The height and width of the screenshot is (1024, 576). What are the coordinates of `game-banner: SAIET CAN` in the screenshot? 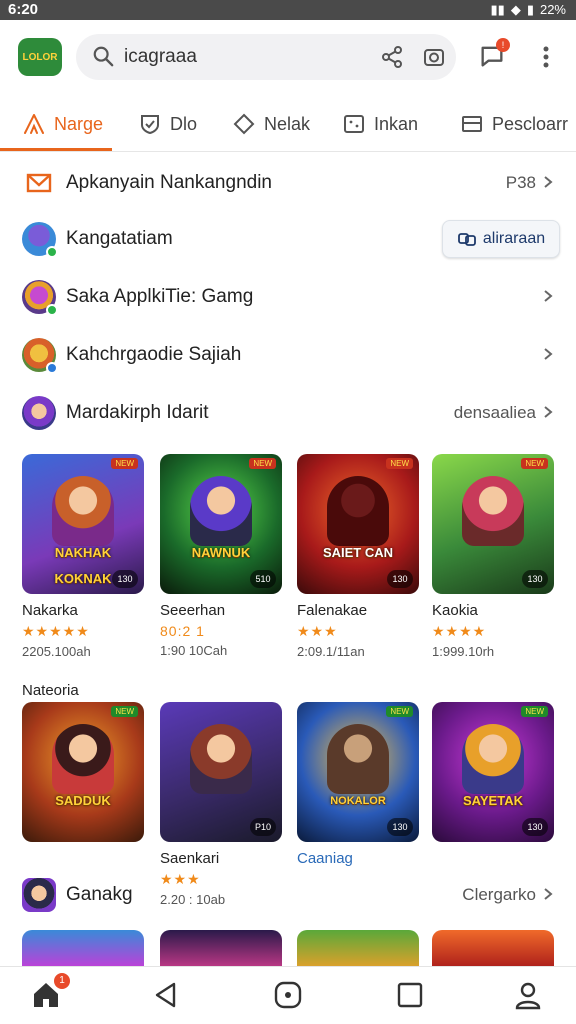 It's located at (358, 552).